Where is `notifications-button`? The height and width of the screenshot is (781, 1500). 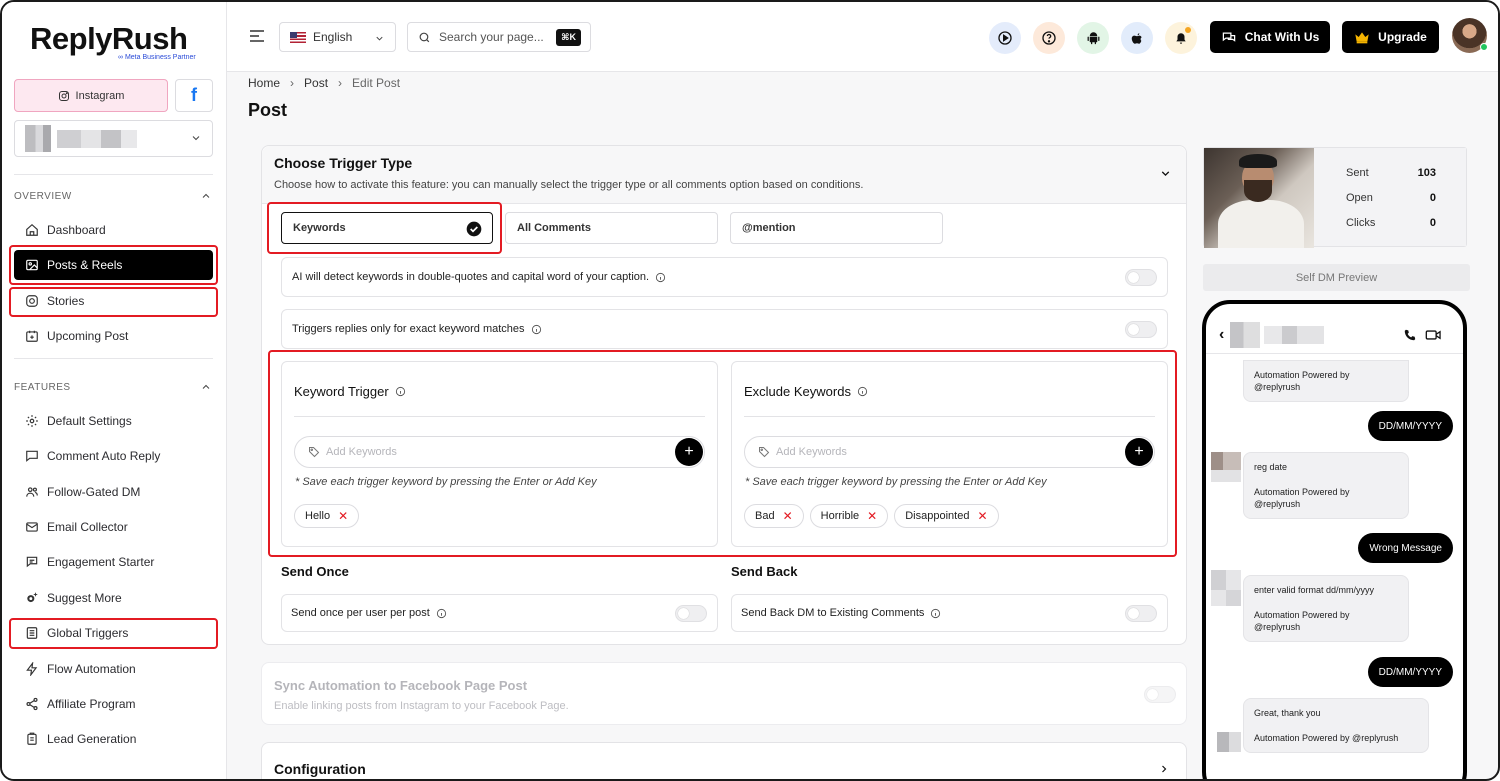
notifications-button is located at coordinates (1181, 38).